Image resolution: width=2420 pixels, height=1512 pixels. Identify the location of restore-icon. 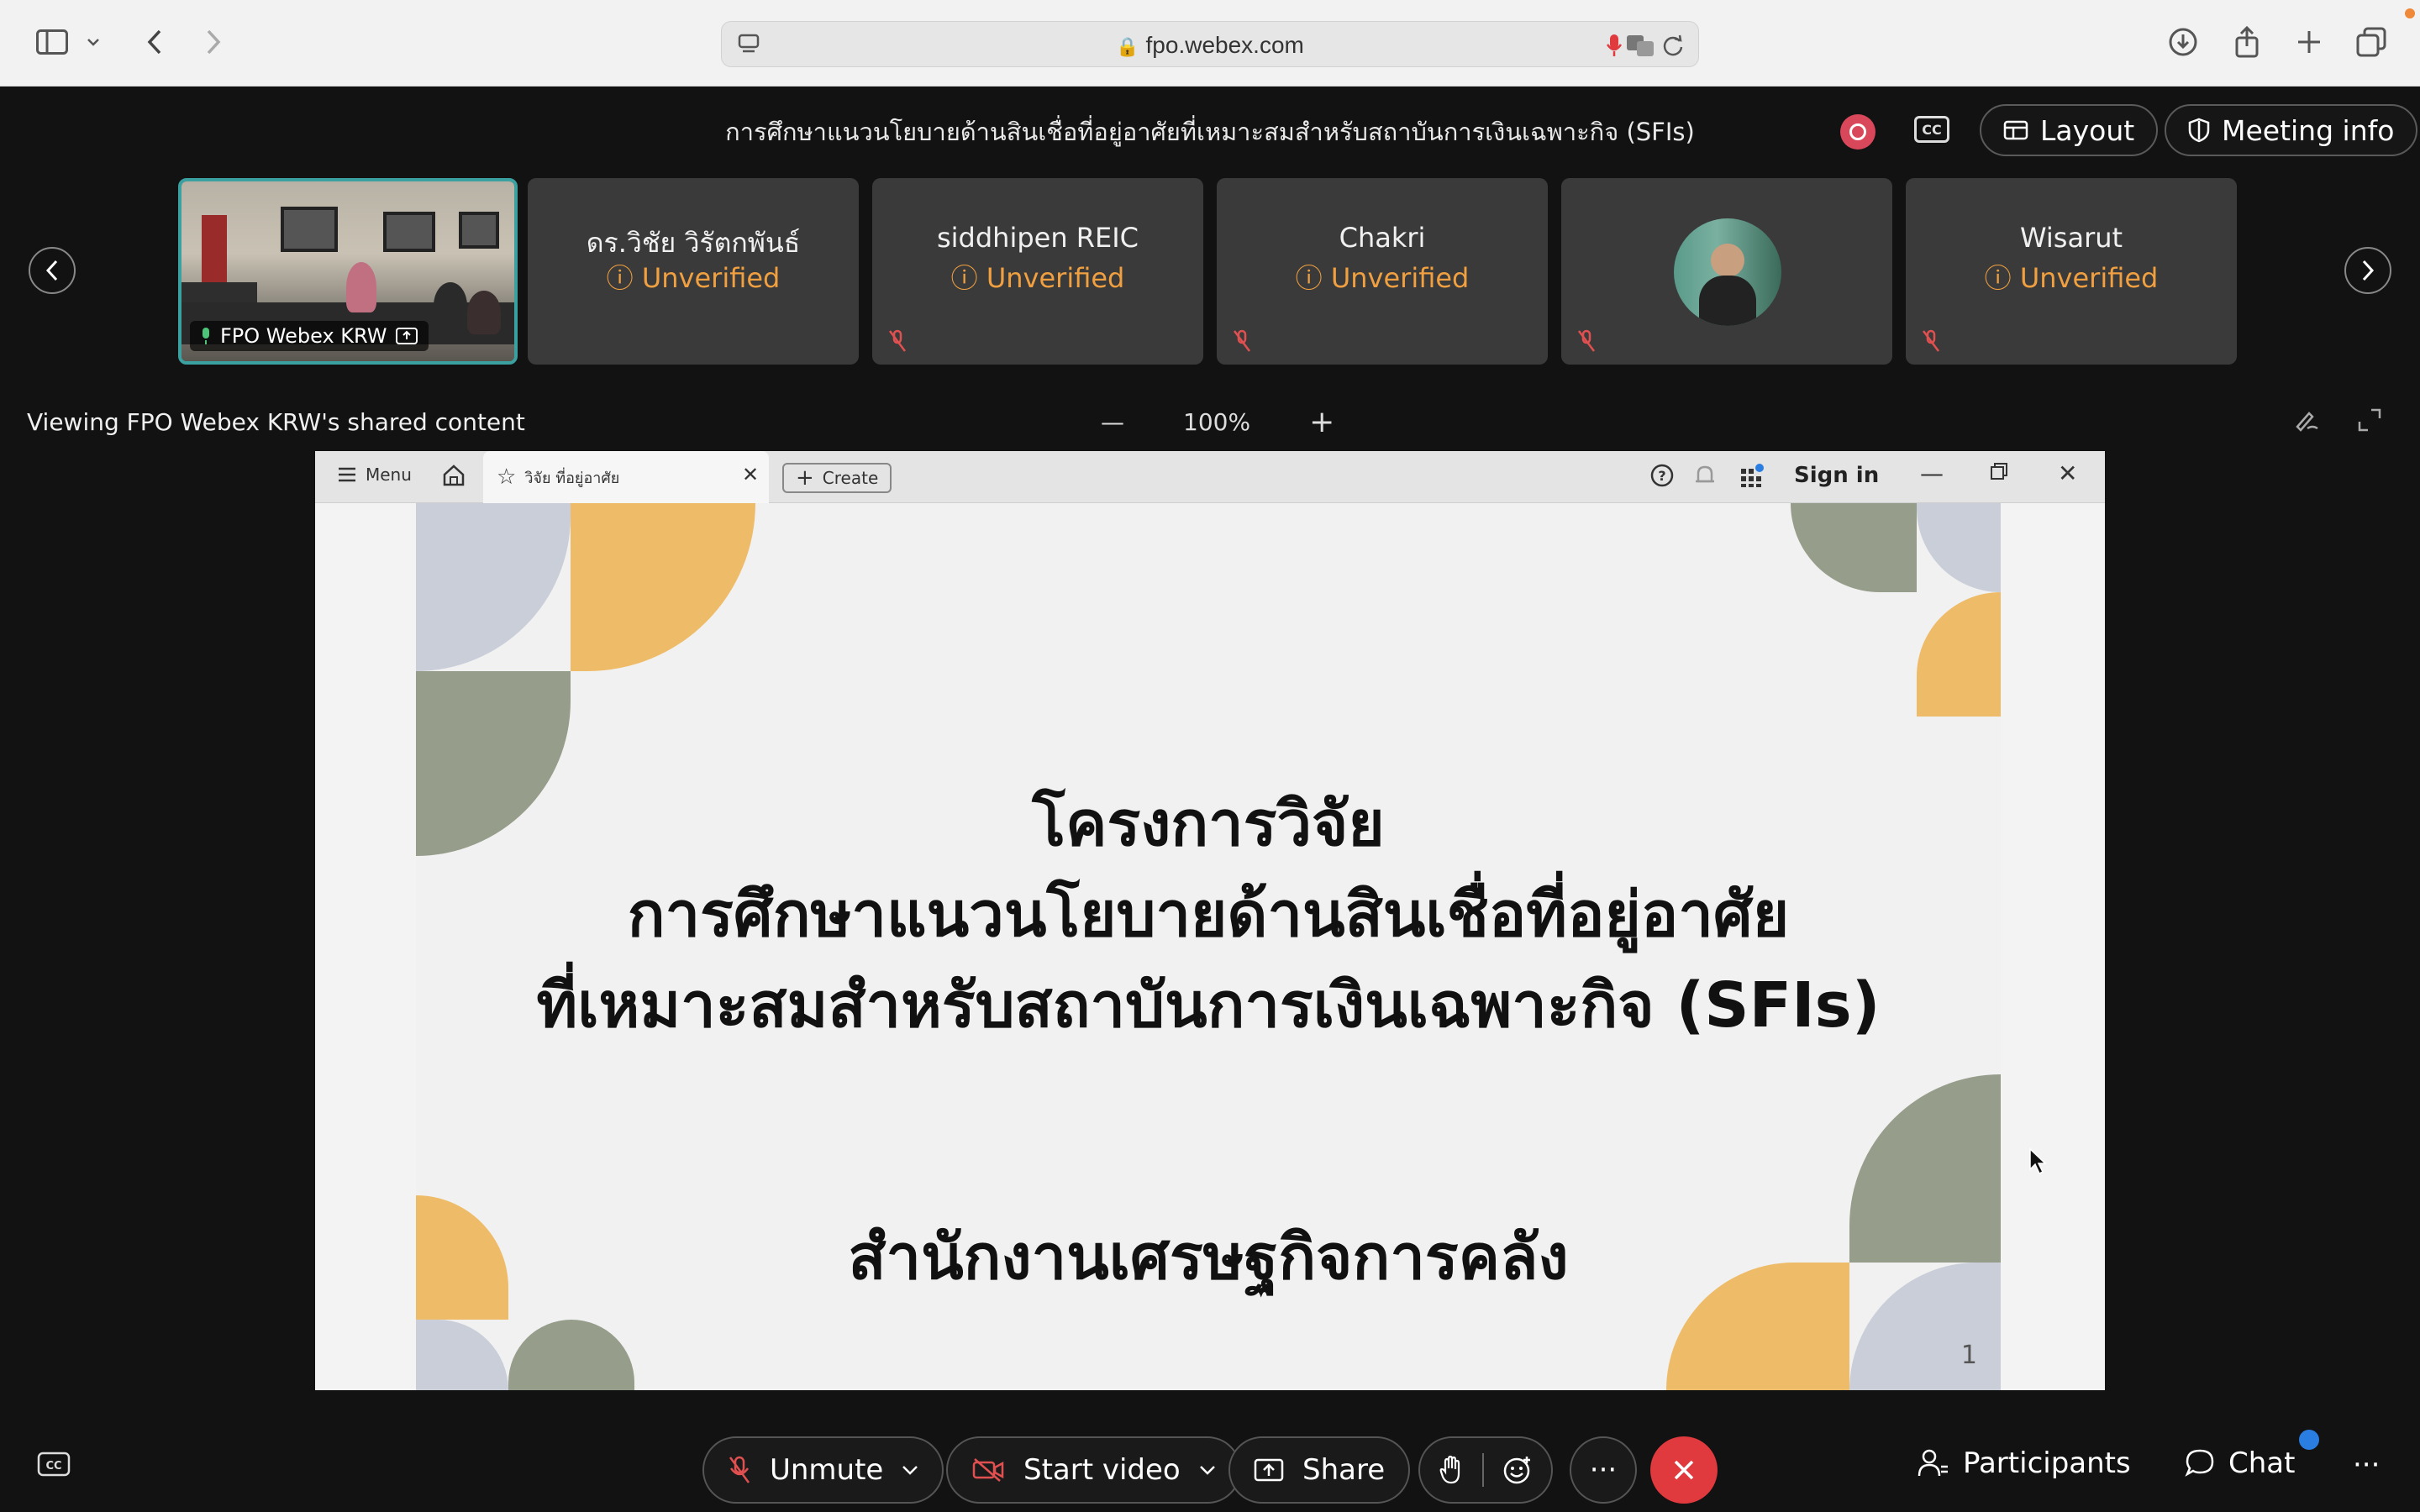
(1999, 471).